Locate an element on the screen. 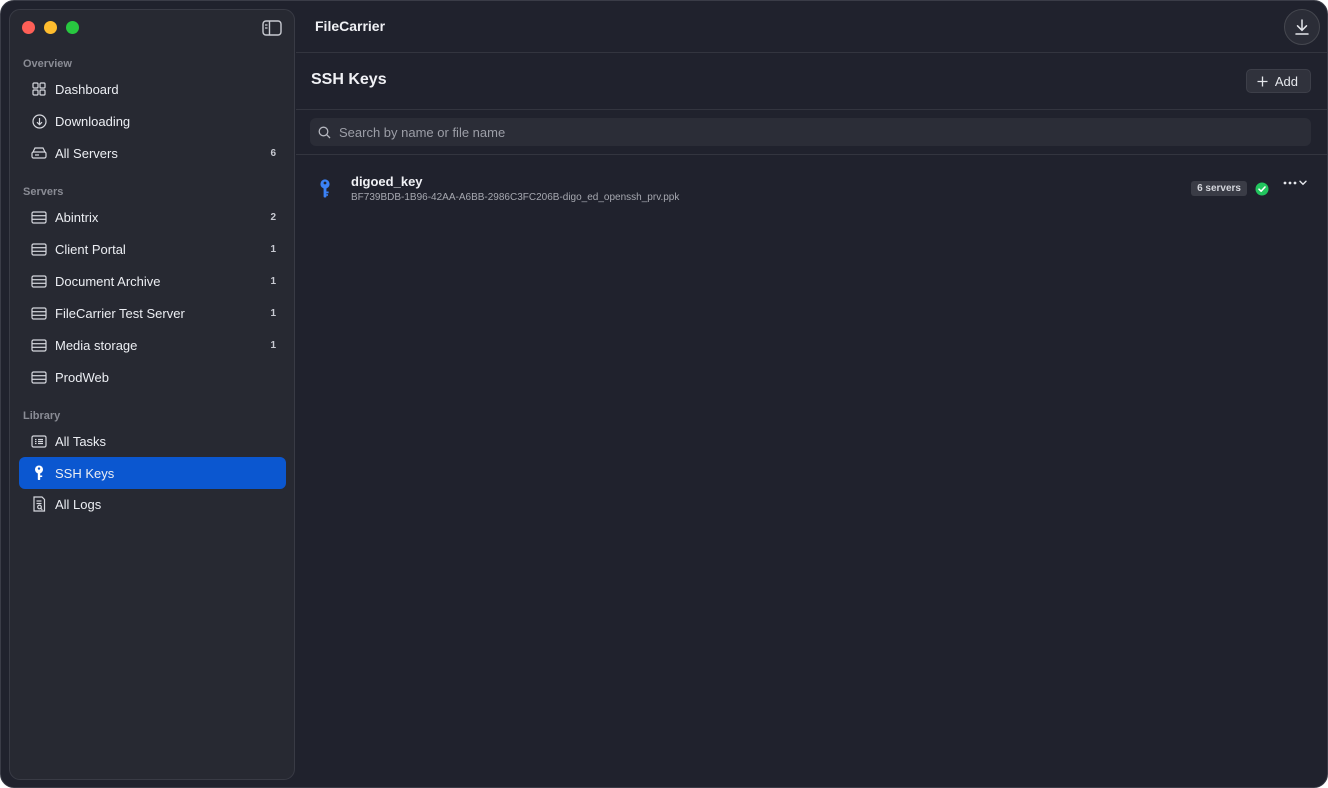  log-document-icon is located at coordinates (39, 504).